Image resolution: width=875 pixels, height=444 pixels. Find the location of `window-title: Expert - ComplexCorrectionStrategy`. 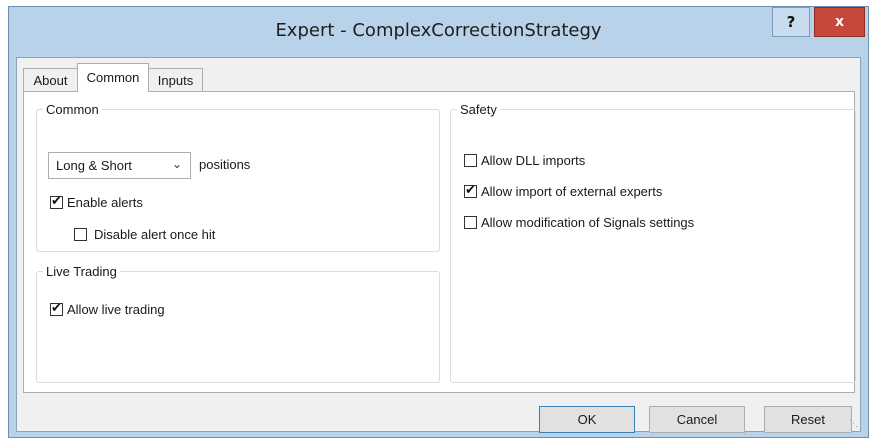

window-title: Expert - ComplexCorrectionStrategy is located at coordinates (438, 30).